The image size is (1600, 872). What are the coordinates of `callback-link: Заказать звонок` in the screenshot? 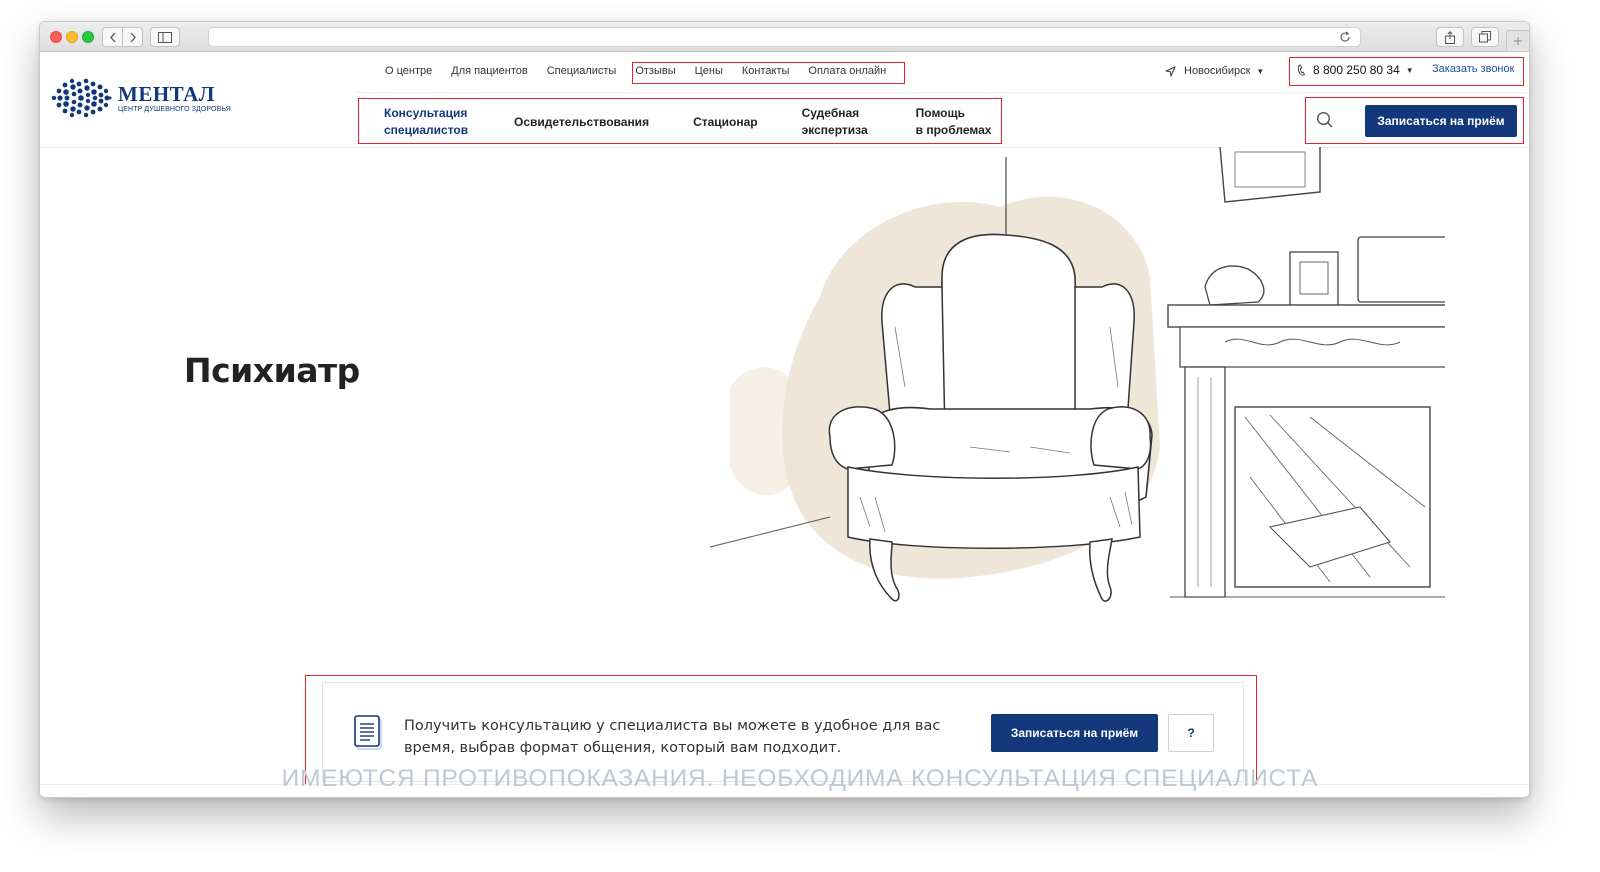 It's located at (1473, 69).